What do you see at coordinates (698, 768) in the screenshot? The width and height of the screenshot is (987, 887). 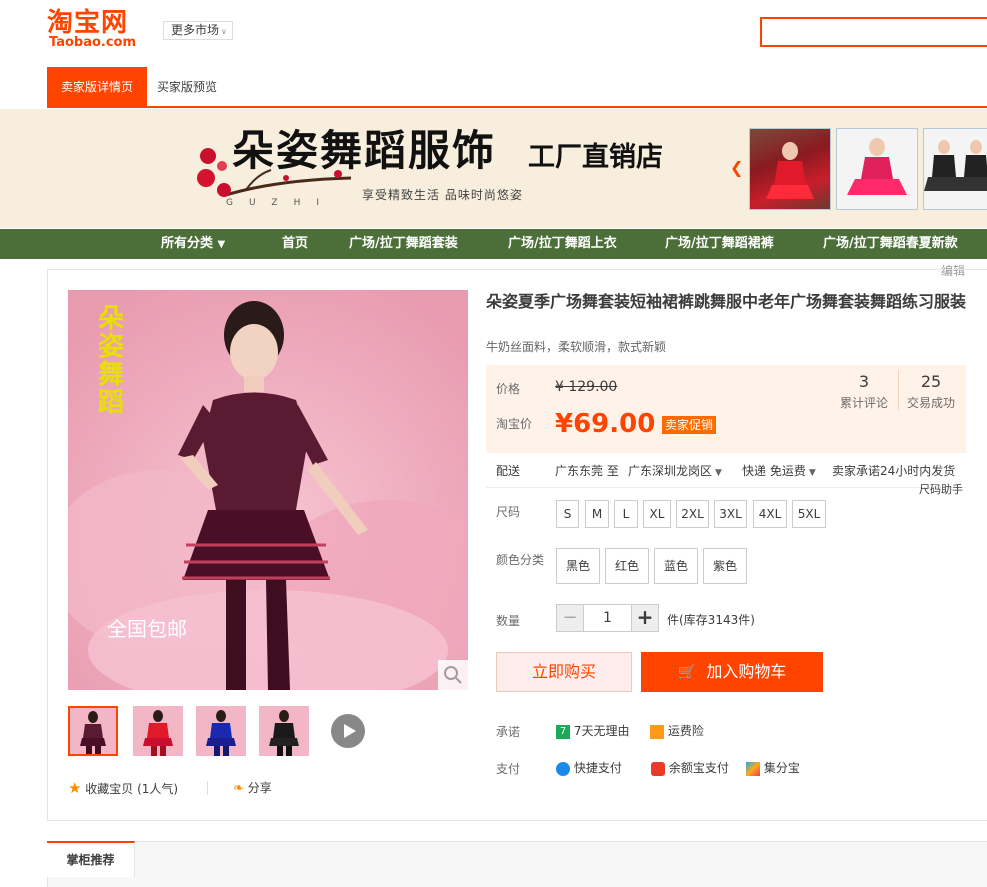 I see `pay-yuebao-label: 余额宝支付` at bounding box center [698, 768].